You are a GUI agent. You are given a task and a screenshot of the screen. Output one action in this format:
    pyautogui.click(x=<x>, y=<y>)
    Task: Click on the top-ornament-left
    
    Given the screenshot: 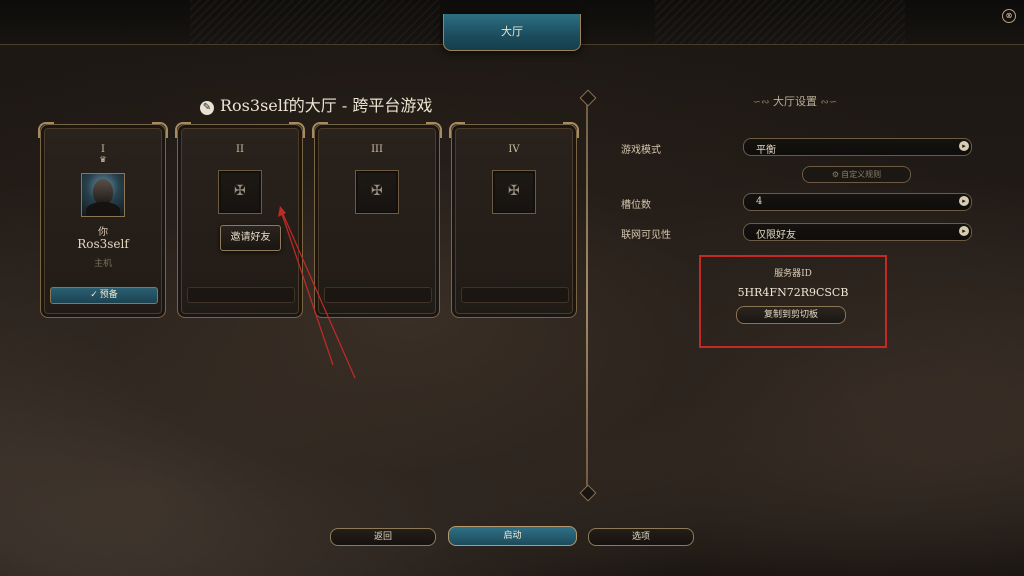 What is the action you would take?
    pyautogui.click(x=315, y=22)
    